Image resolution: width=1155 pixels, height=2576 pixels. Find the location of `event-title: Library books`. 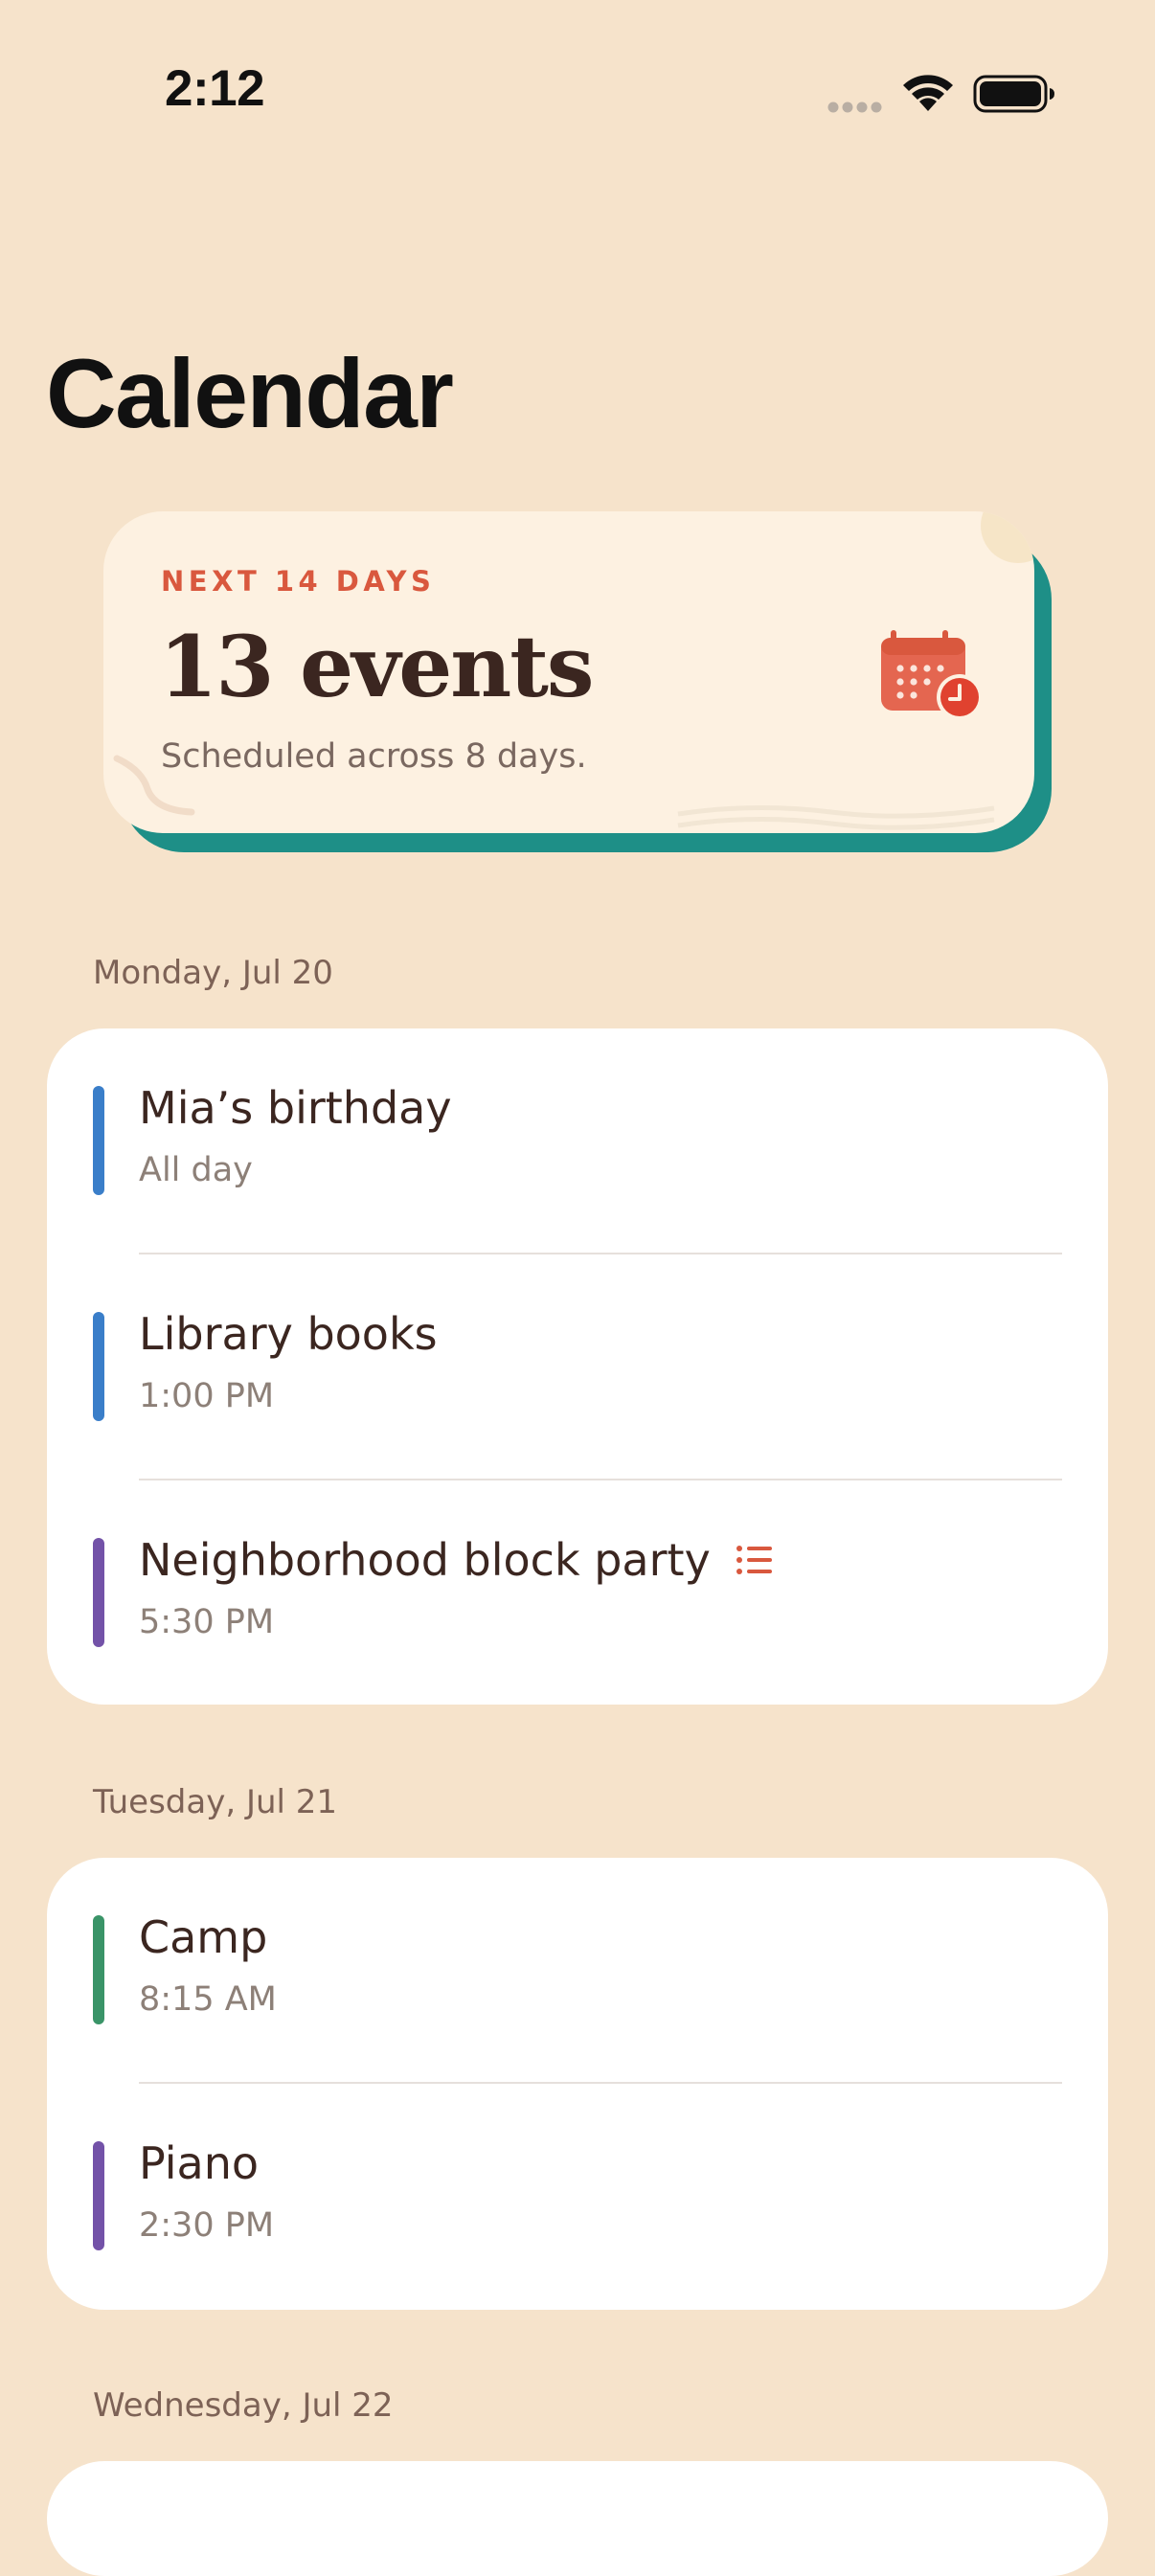

event-title: Library books is located at coordinates (288, 1334).